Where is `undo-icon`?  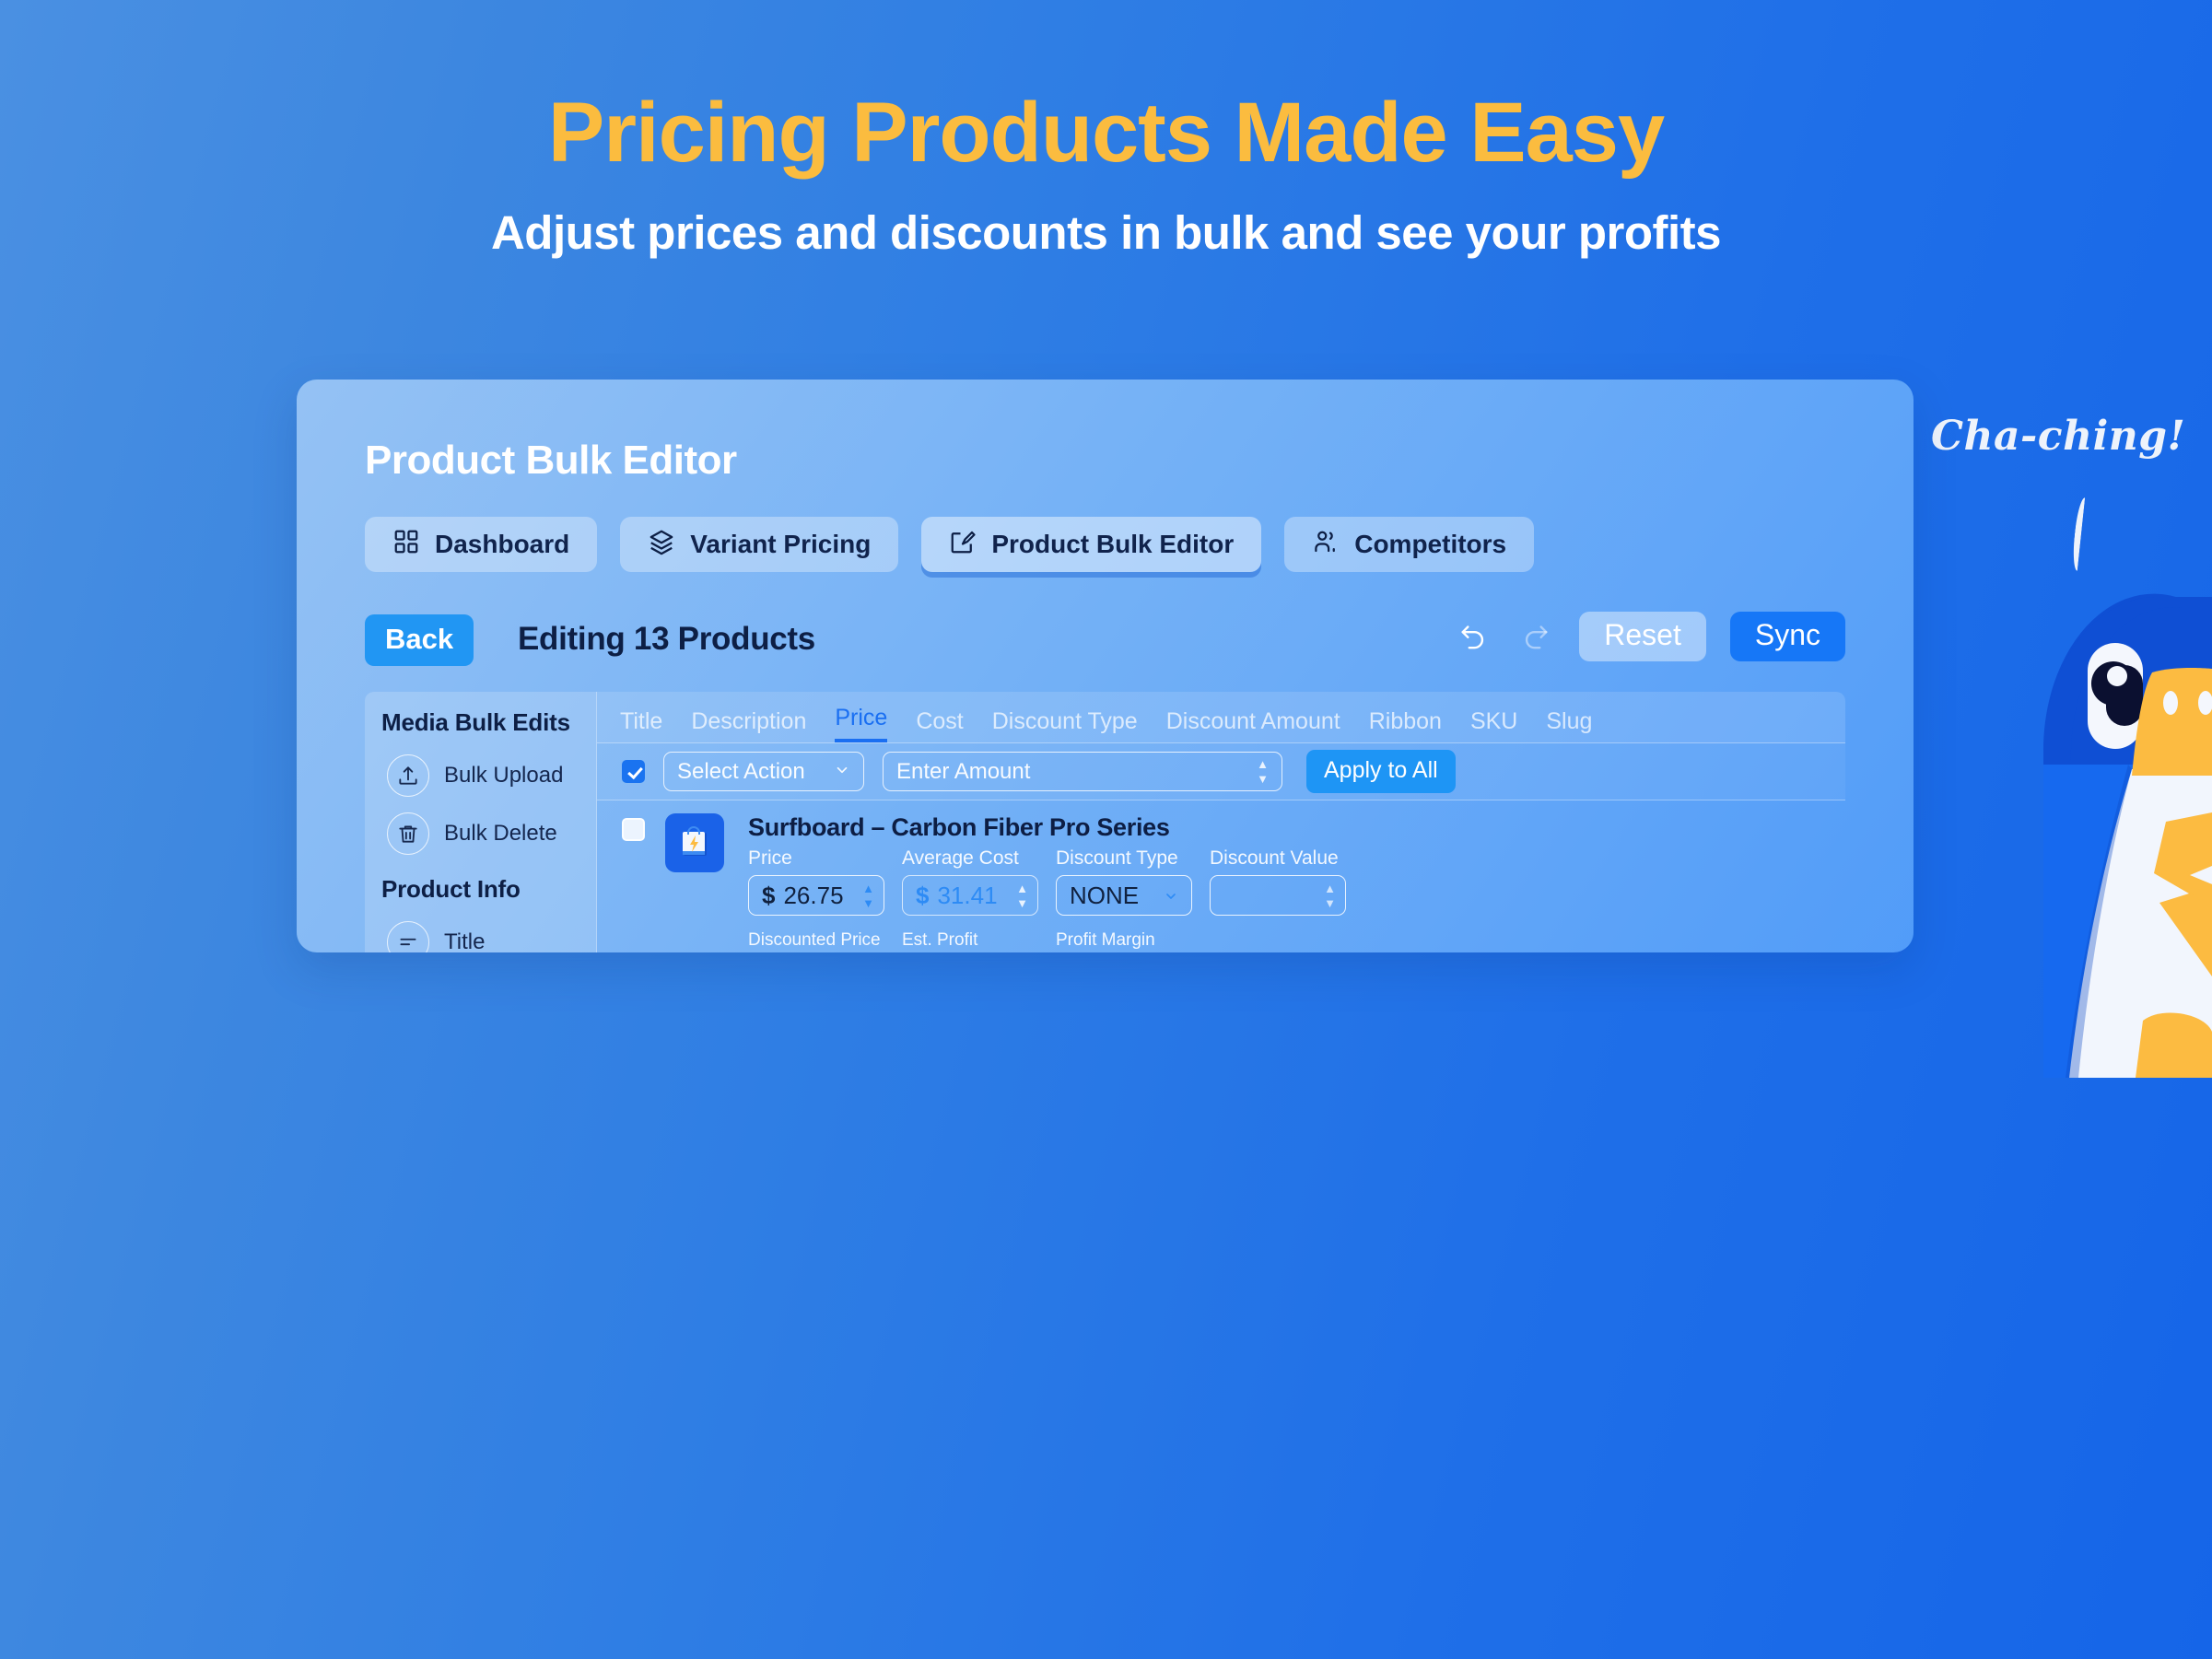
undo-icon is located at coordinates (1473, 637).